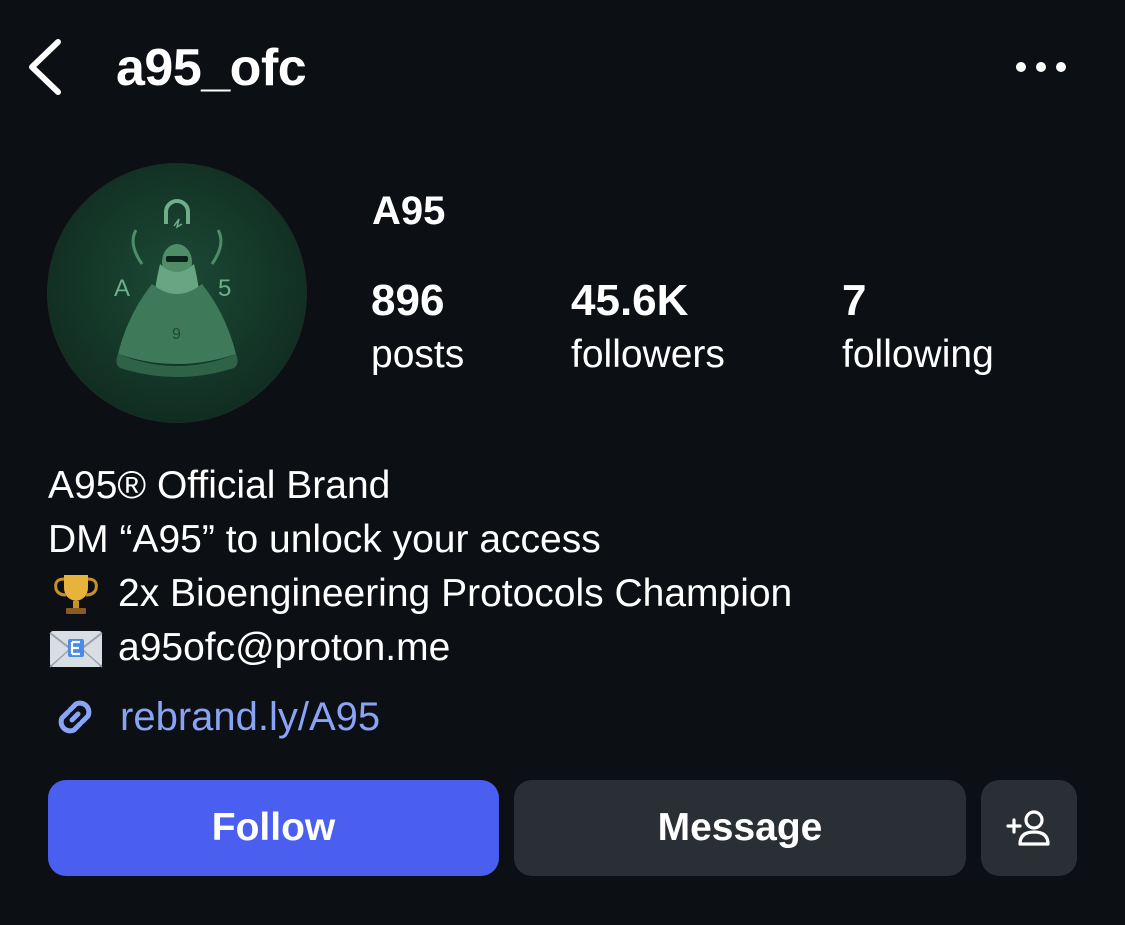 This screenshot has height=925, width=1125. I want to click on message-button-label: Message, so click(740, 827).